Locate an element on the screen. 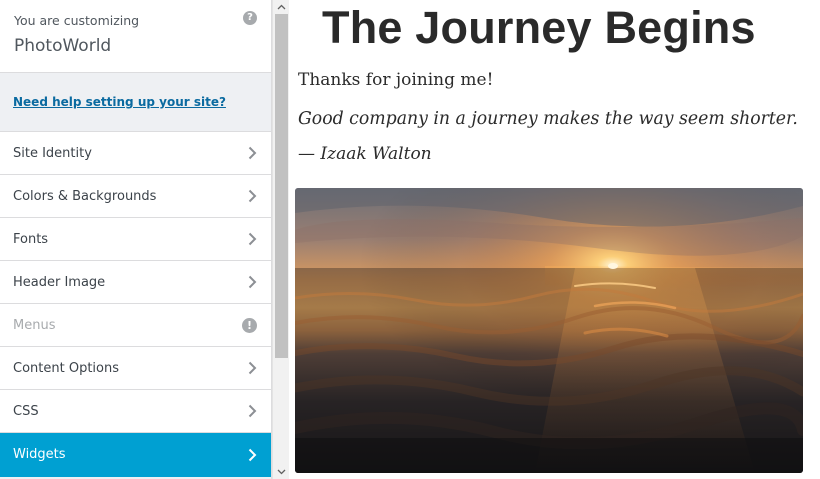 Image resolution: width=820 pixels, height=479 pixels. customizer-header: You are customizing PhotoWorld ? is located at coordinates (135, 36).